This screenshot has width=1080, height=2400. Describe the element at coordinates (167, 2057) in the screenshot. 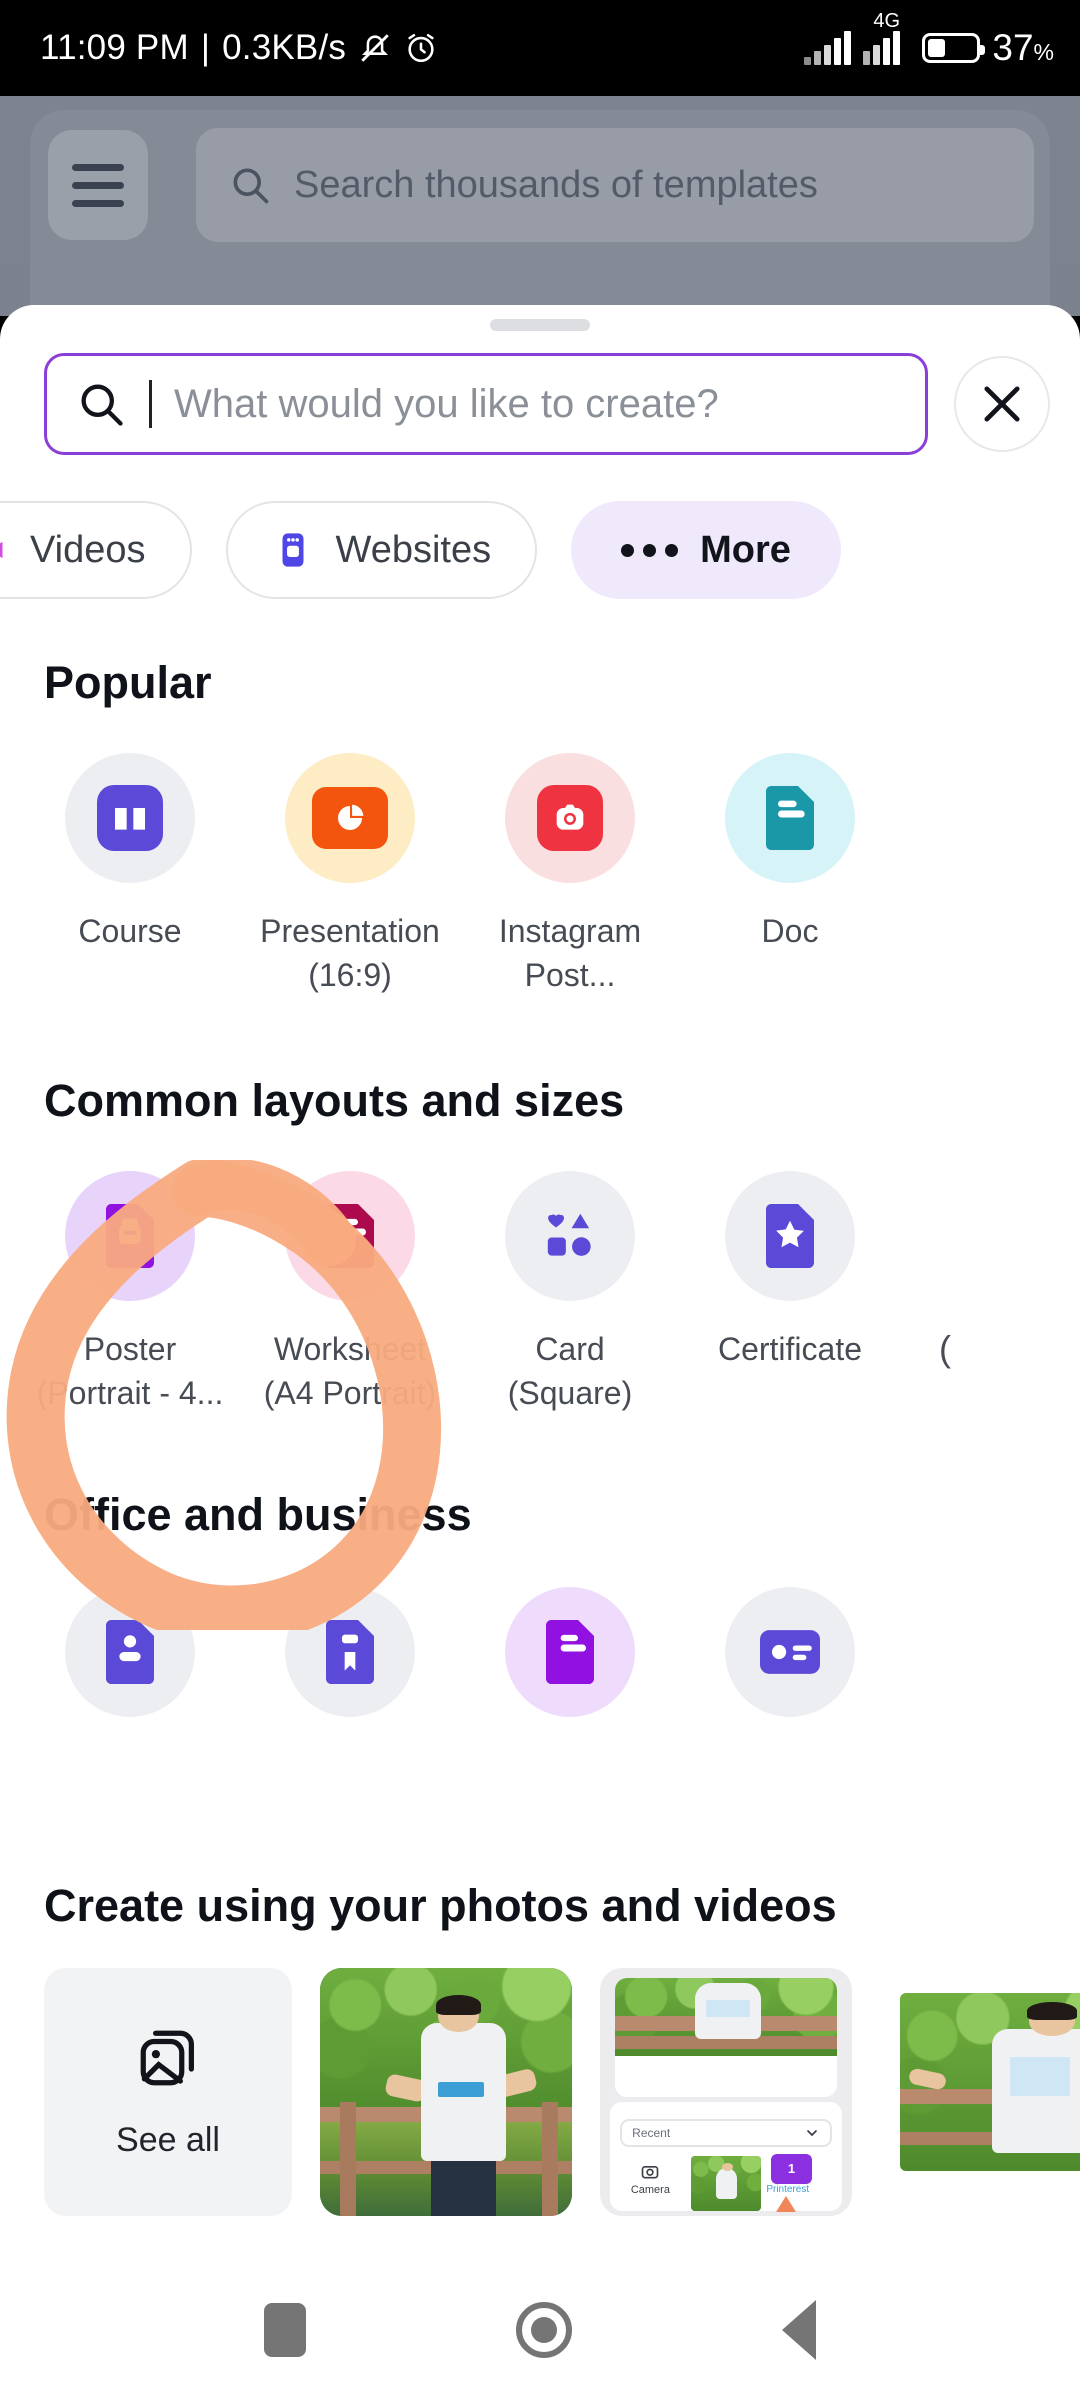

I see `gallery-icon` at that location.